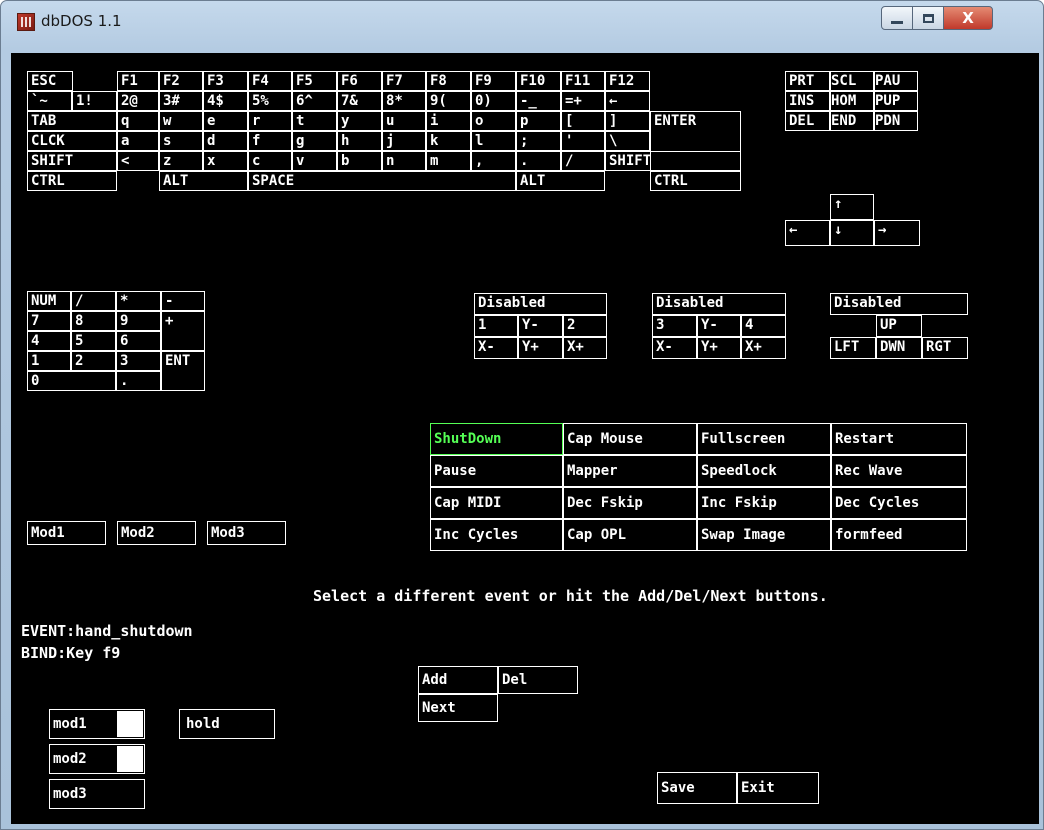 This screenshot has height=830, width=1044. Describe the element at coordinates (538, 141) in the screenshot. I see `key-semicolon: ;` at that location.